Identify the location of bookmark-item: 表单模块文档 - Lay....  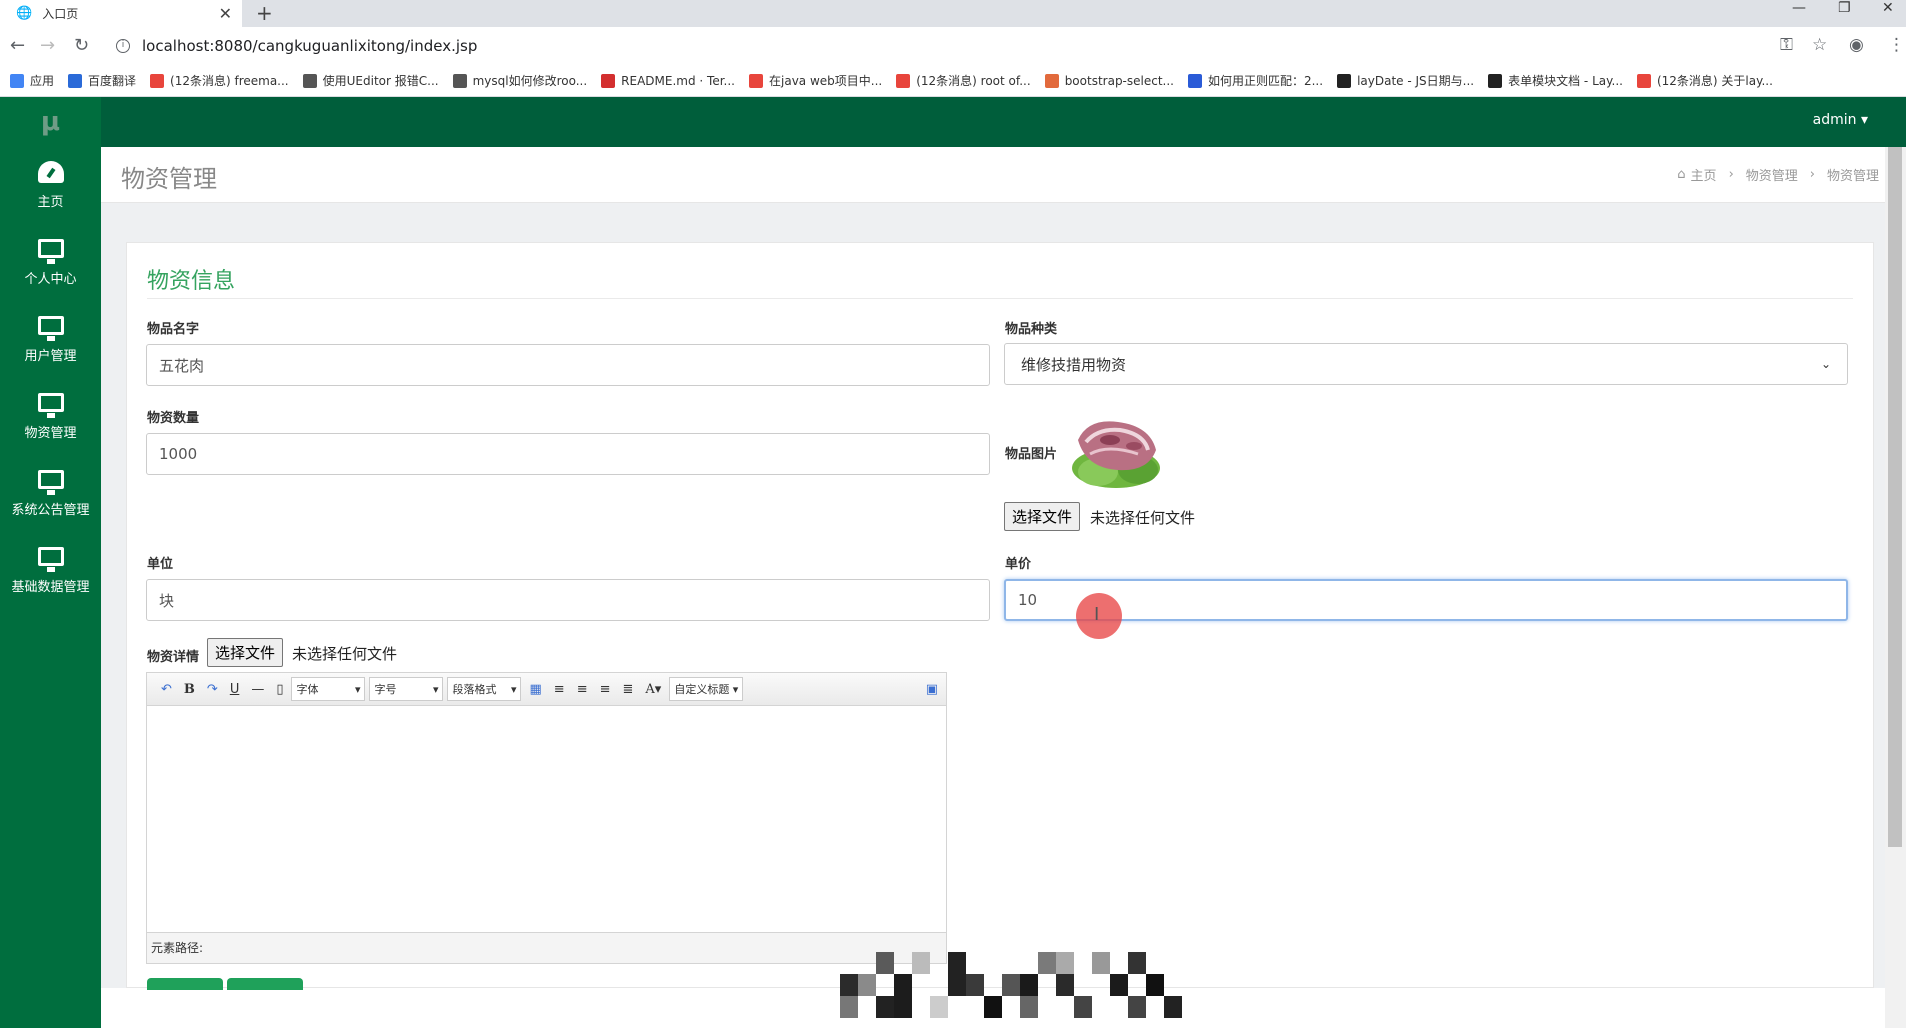
(1555, 80).